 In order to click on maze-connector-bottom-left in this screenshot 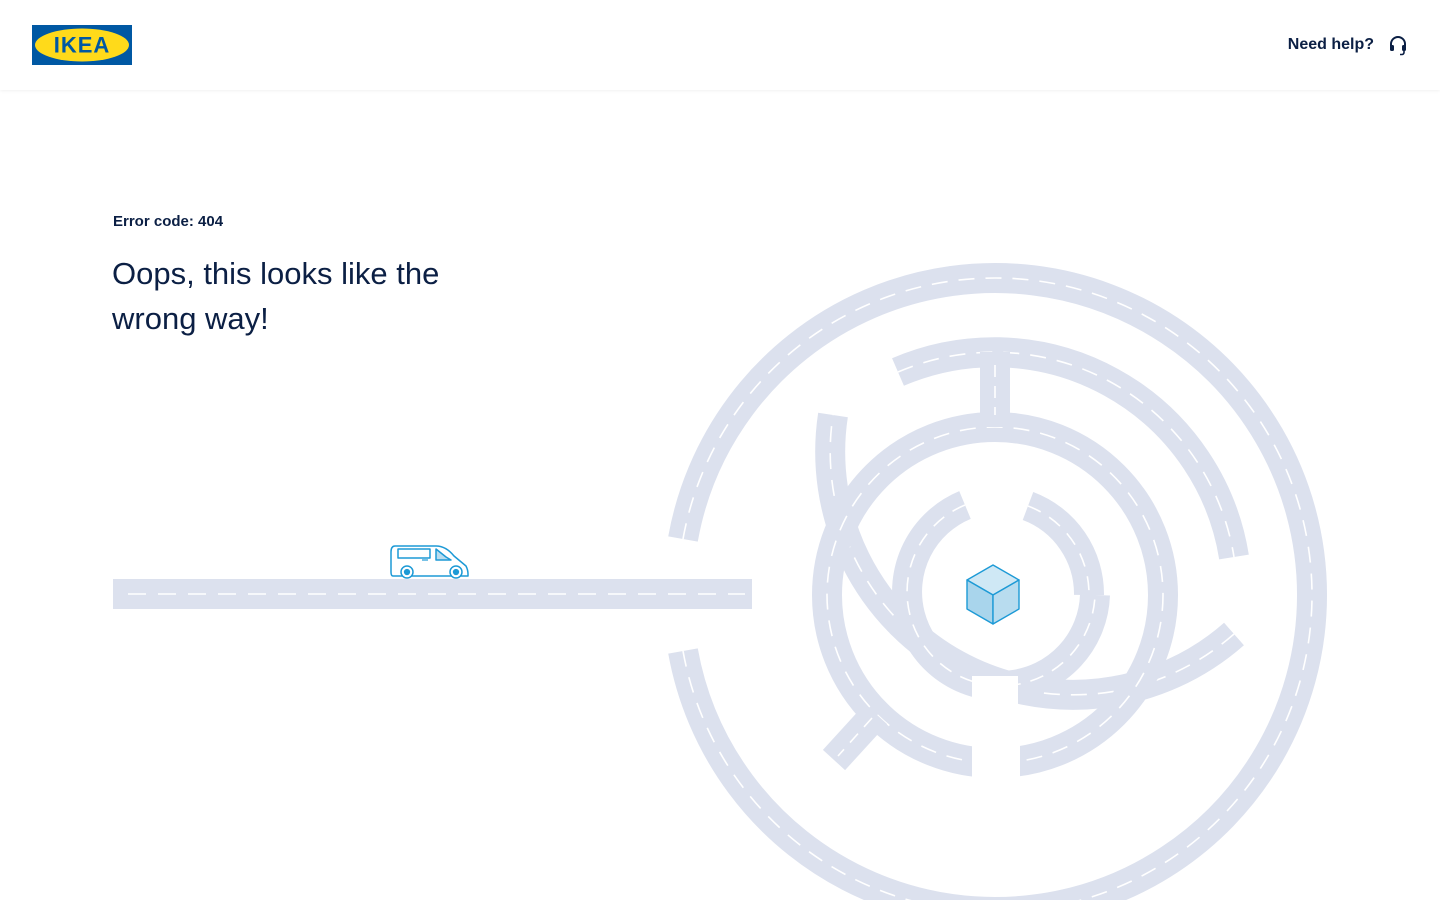, I will do `click(855, 737)`.